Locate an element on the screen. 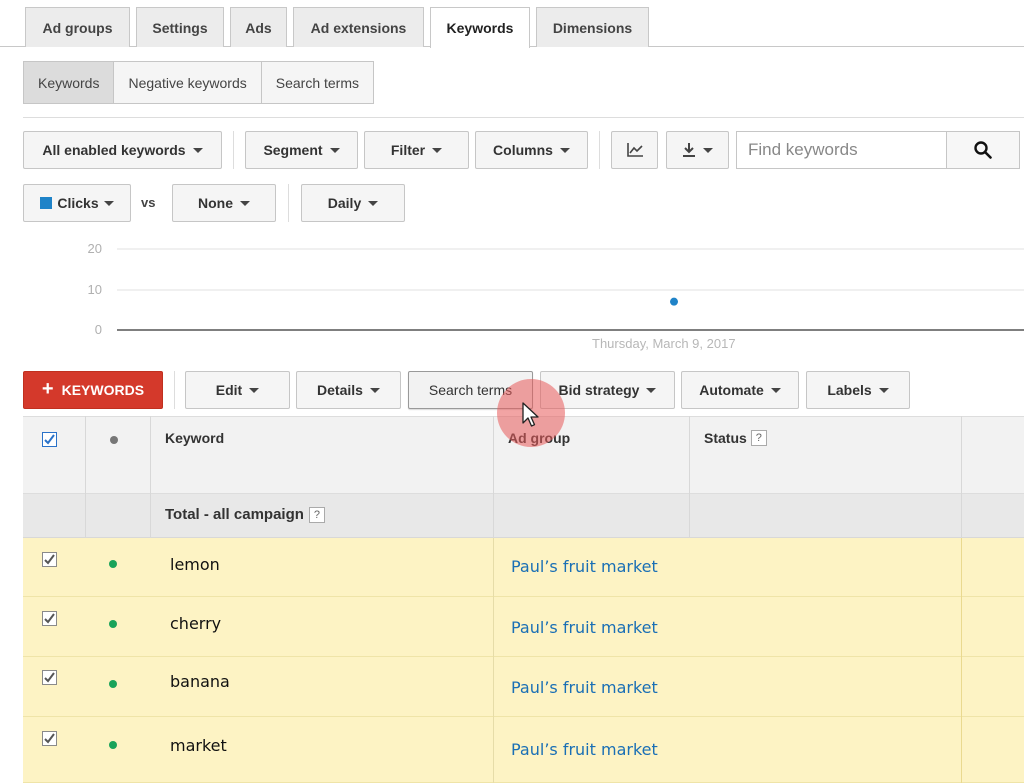 The height and width of the screenshot is (783, 1024). column-header-ad-group: Ad group is located at coordinates (539, 438).